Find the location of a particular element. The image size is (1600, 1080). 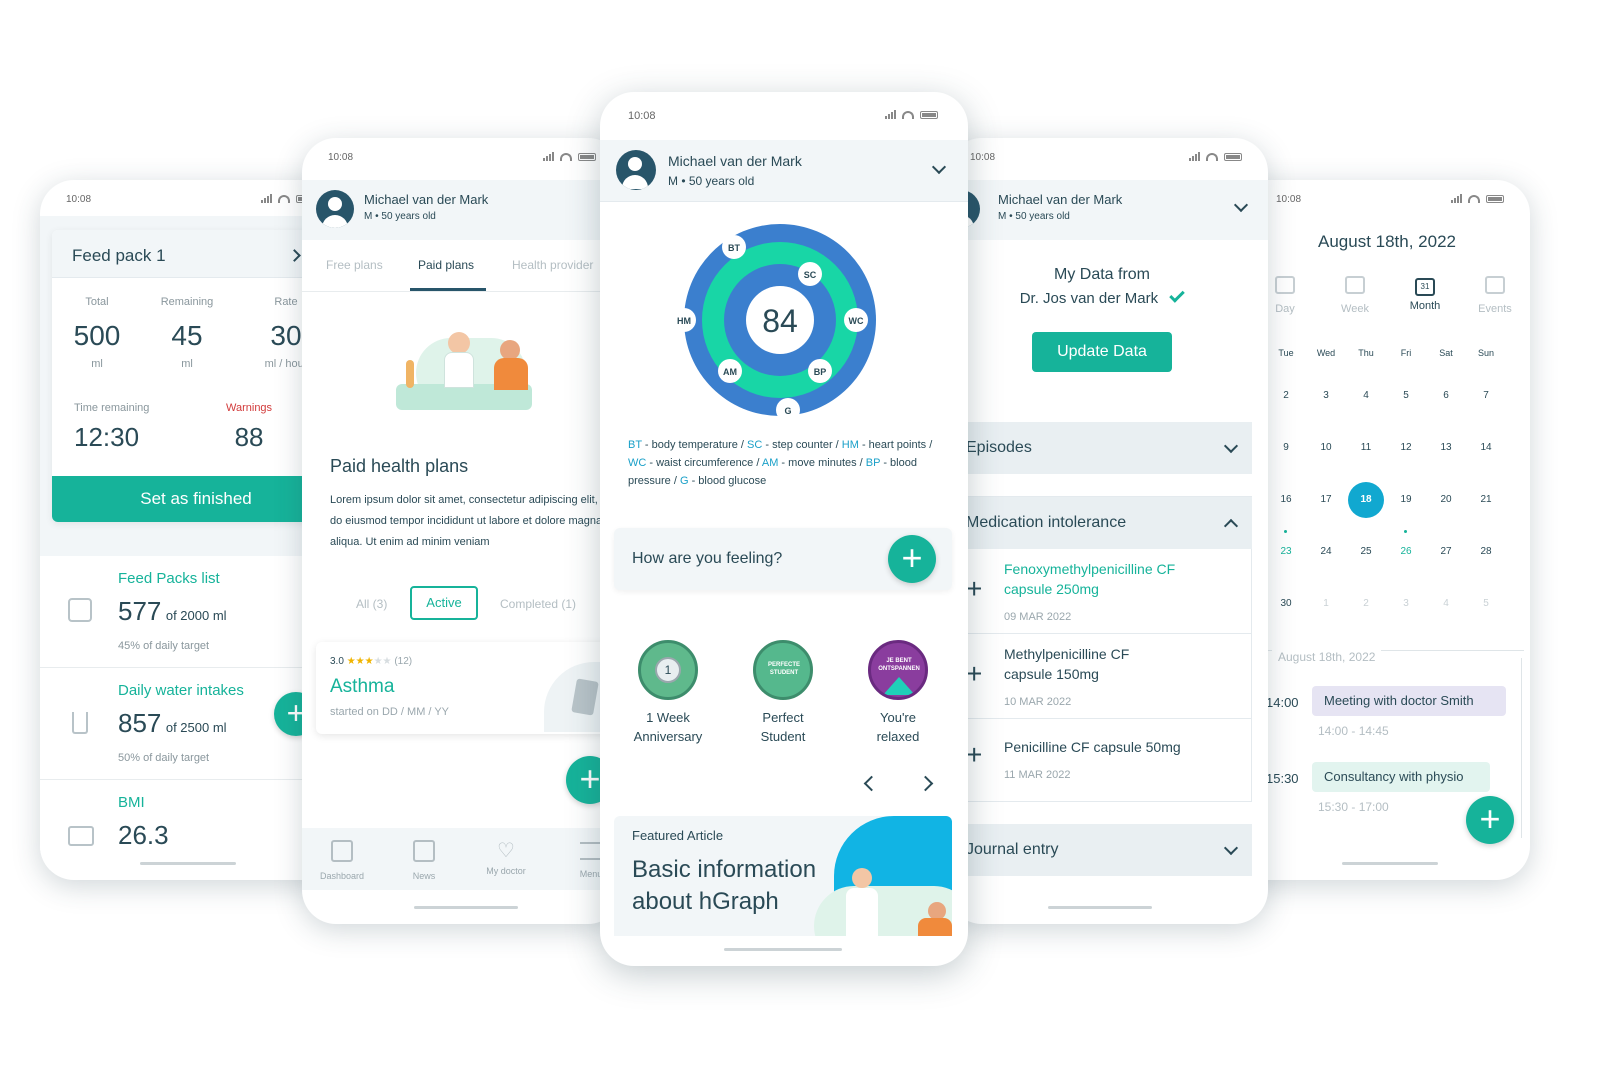

calendar-day: 7 is located at coordinates (1486, 396).